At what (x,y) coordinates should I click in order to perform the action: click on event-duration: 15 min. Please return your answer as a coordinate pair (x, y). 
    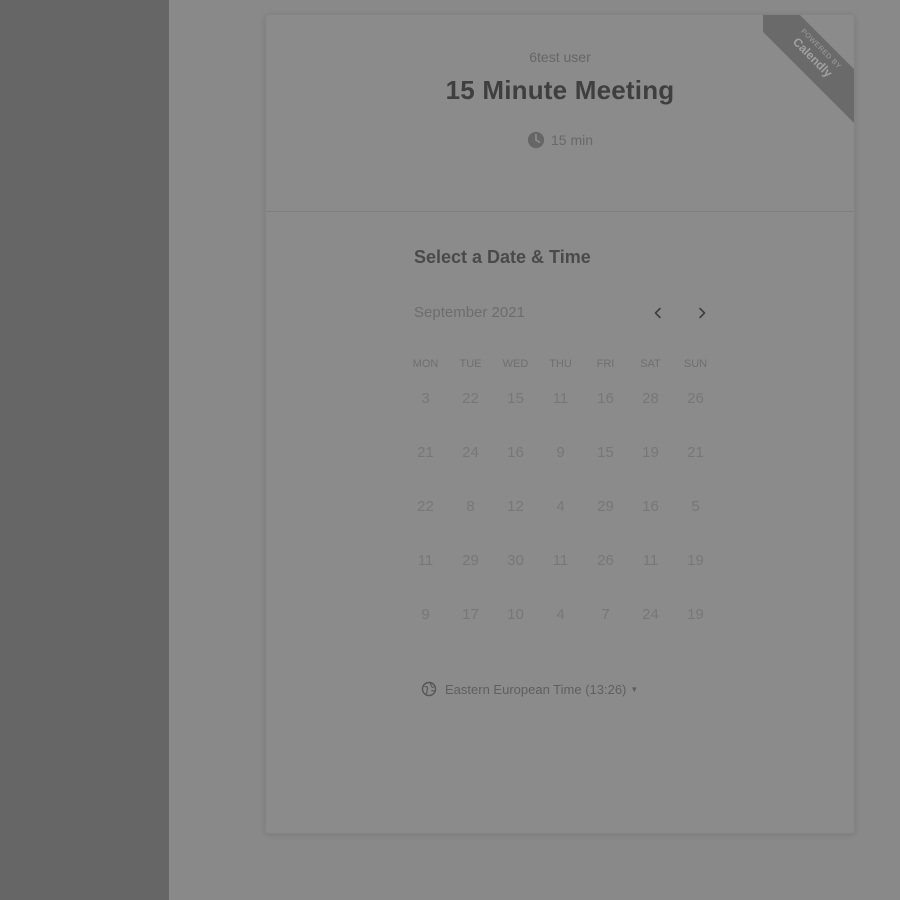
    Looking at the image, I should click on (560, 140).